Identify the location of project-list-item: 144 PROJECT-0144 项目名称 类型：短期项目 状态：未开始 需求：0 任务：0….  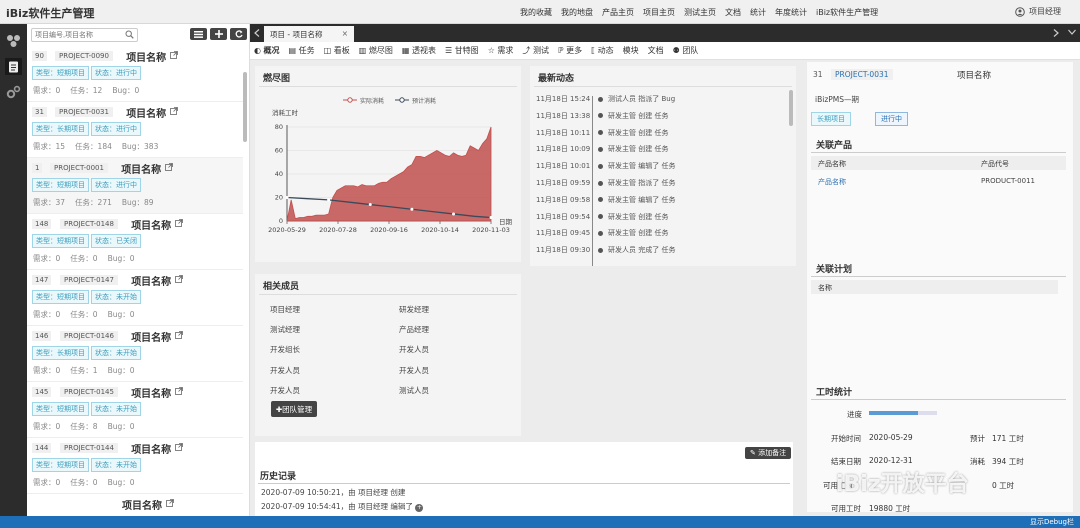
(135, 466).